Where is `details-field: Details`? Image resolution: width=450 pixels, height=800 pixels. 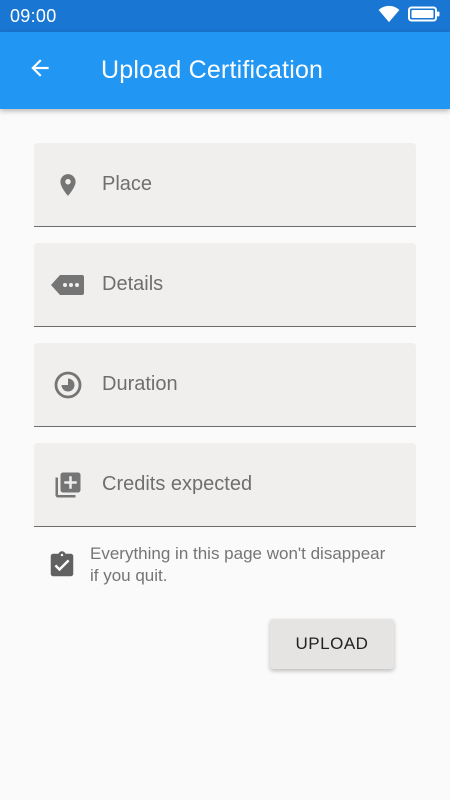 details-field: Details is located at coordinates (225, 285).